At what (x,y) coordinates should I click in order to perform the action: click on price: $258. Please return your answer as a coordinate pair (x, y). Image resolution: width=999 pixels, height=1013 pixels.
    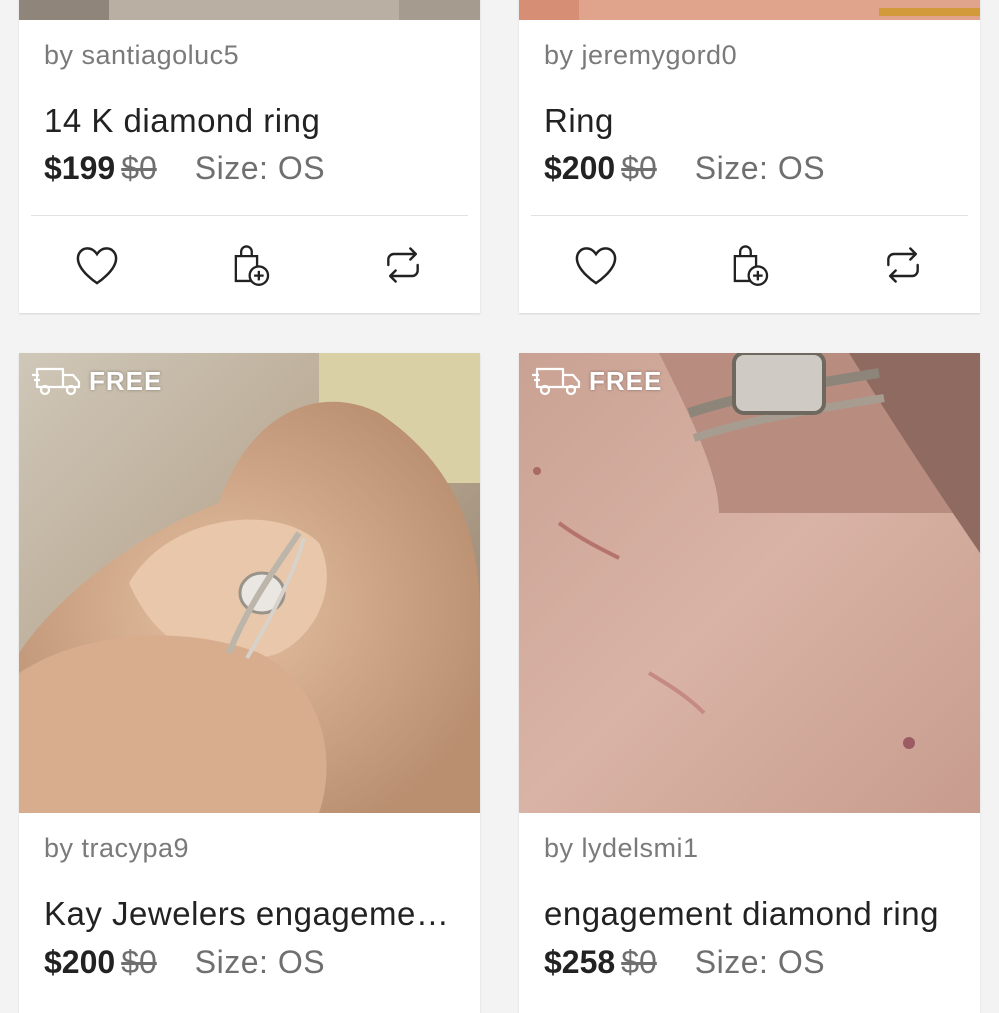
    Looking at the image, I should click on (580, 962).